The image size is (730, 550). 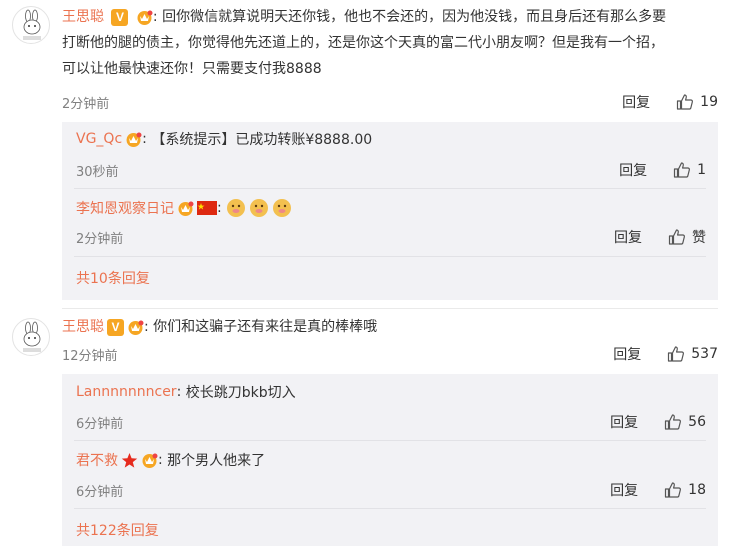 I want to click on like-button: 赞, so click(x=687, y=237).